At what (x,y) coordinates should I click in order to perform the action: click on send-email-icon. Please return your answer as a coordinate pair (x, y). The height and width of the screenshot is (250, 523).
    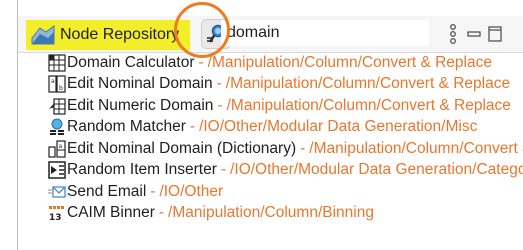
    Looking at the image, I should click on (57, 192).